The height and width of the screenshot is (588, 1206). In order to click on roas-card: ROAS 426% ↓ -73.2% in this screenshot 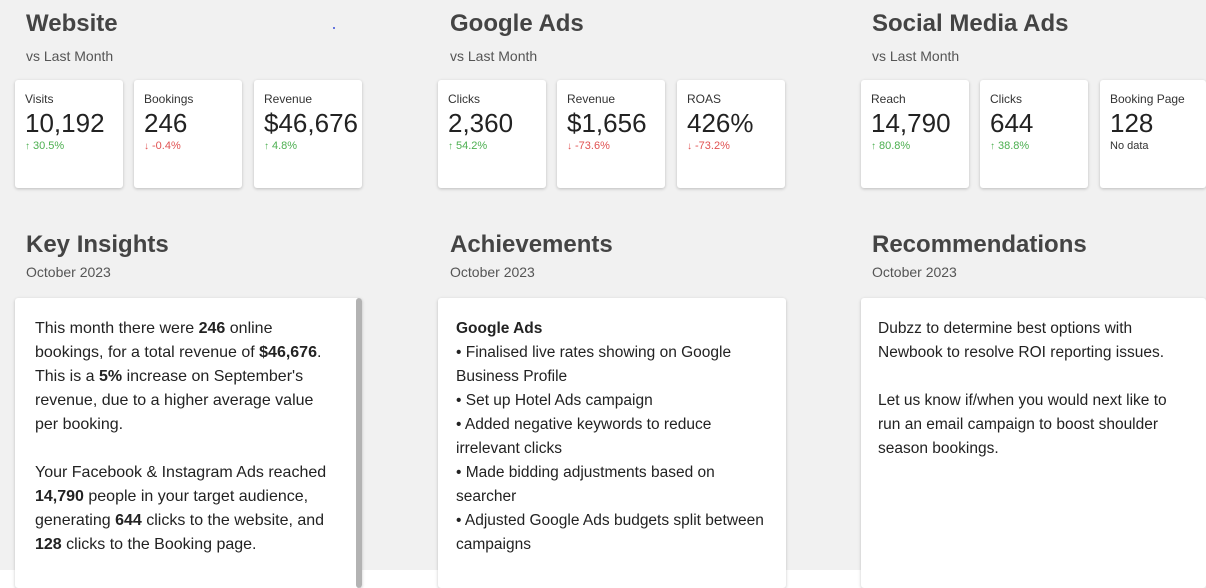, I will do `click(731, 134)`.